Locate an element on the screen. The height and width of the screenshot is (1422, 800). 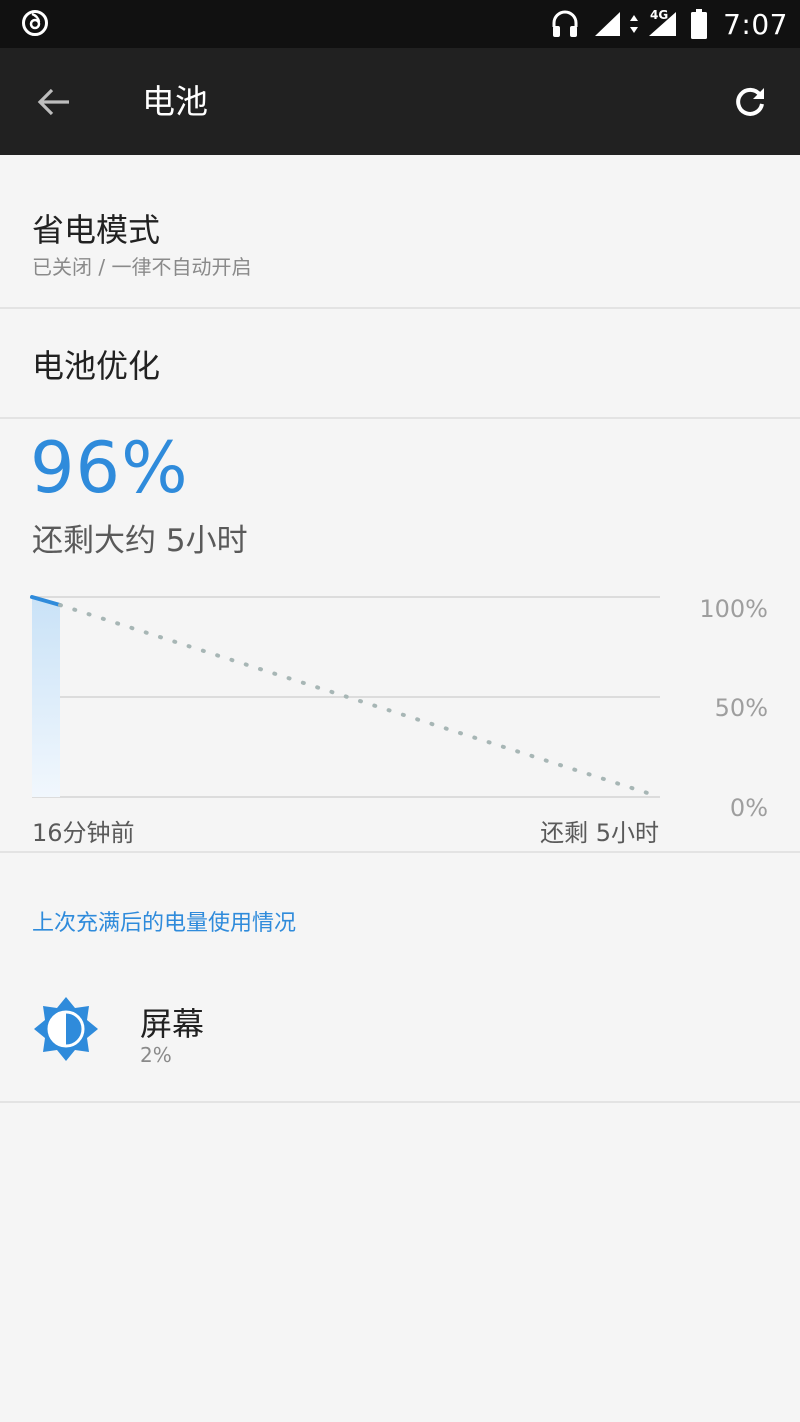
refresh-icon is located at coordinates (750, 101).